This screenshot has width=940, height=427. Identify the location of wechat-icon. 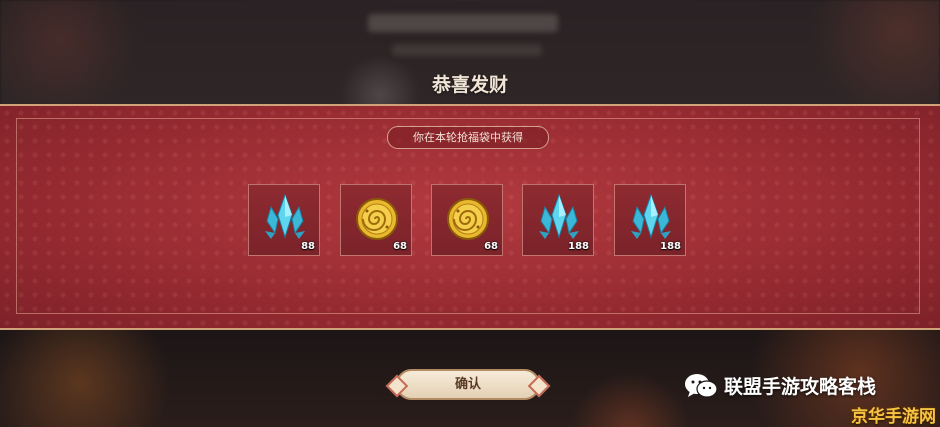
(701, 386).